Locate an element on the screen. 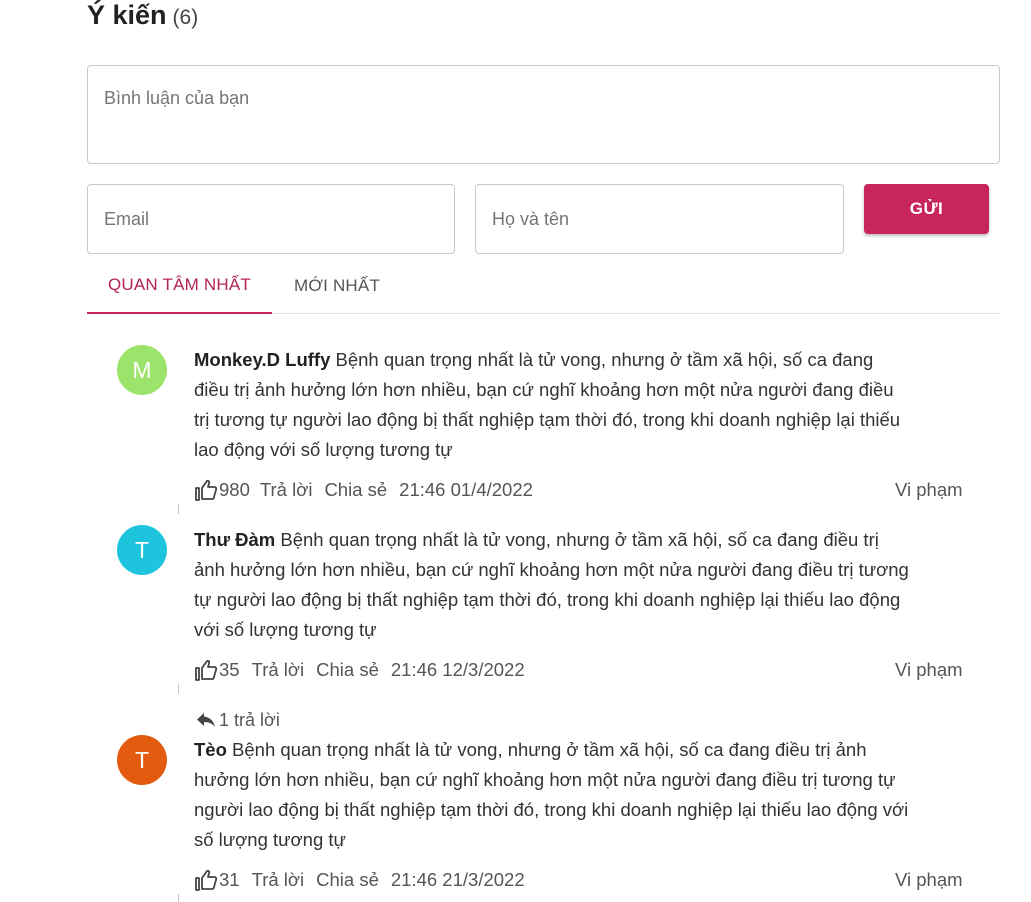 The height and width of the screenshot is (902, 1031). replies-count-label: 1 trả lời is located at coordinates (249, 719).